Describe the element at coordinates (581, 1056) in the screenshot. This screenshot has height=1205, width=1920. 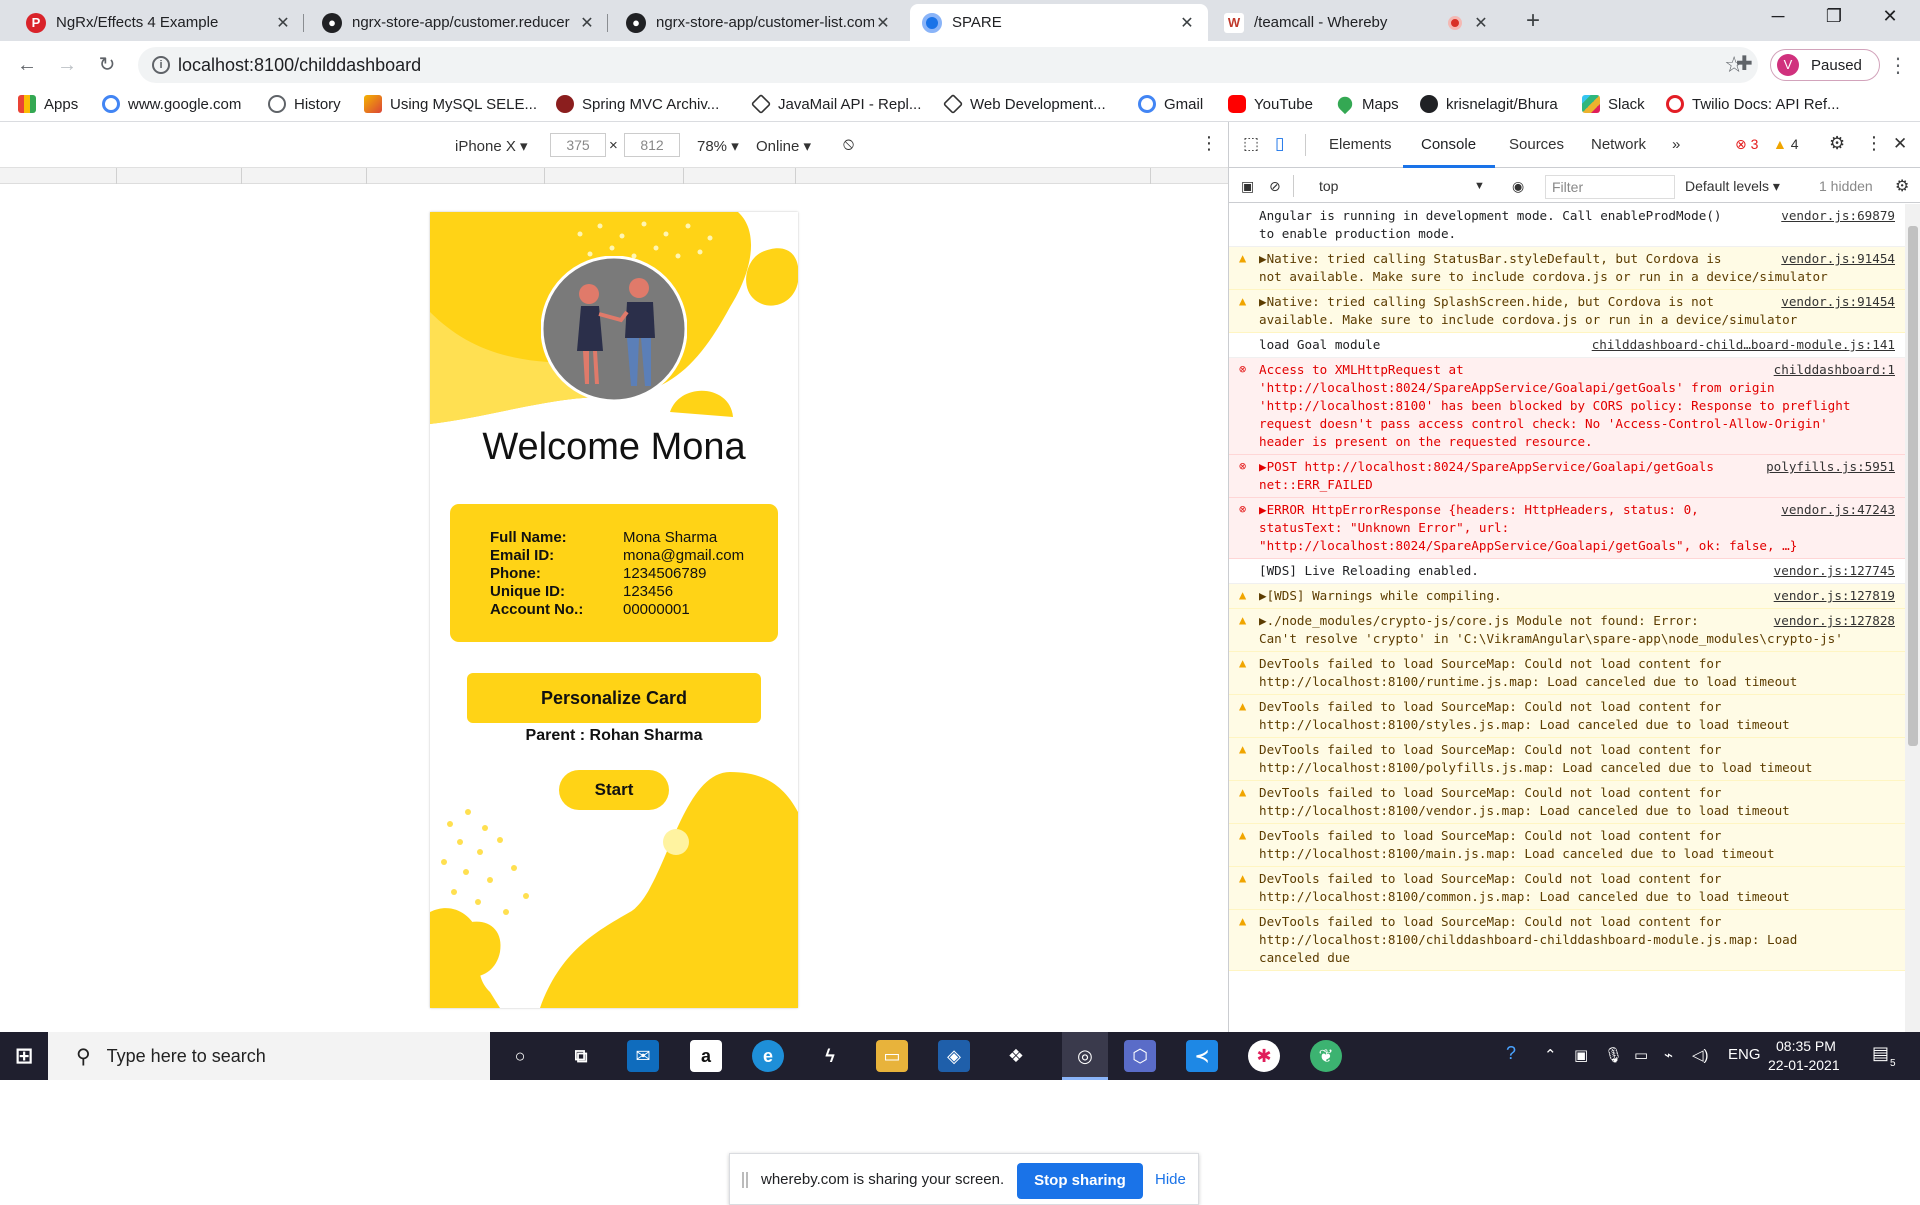
I see `task-view-icon: ⧉` at that location.